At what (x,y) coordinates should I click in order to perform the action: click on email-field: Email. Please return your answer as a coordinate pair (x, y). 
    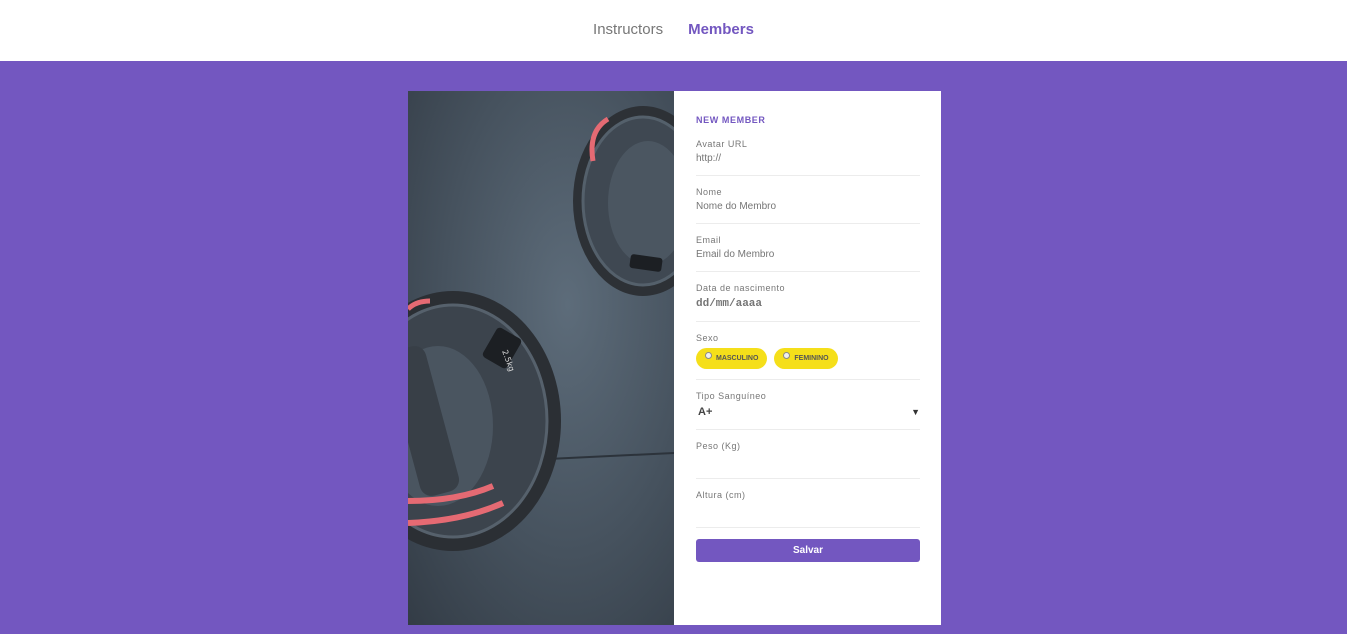
    Looking at the image, I should click on (808, 253).